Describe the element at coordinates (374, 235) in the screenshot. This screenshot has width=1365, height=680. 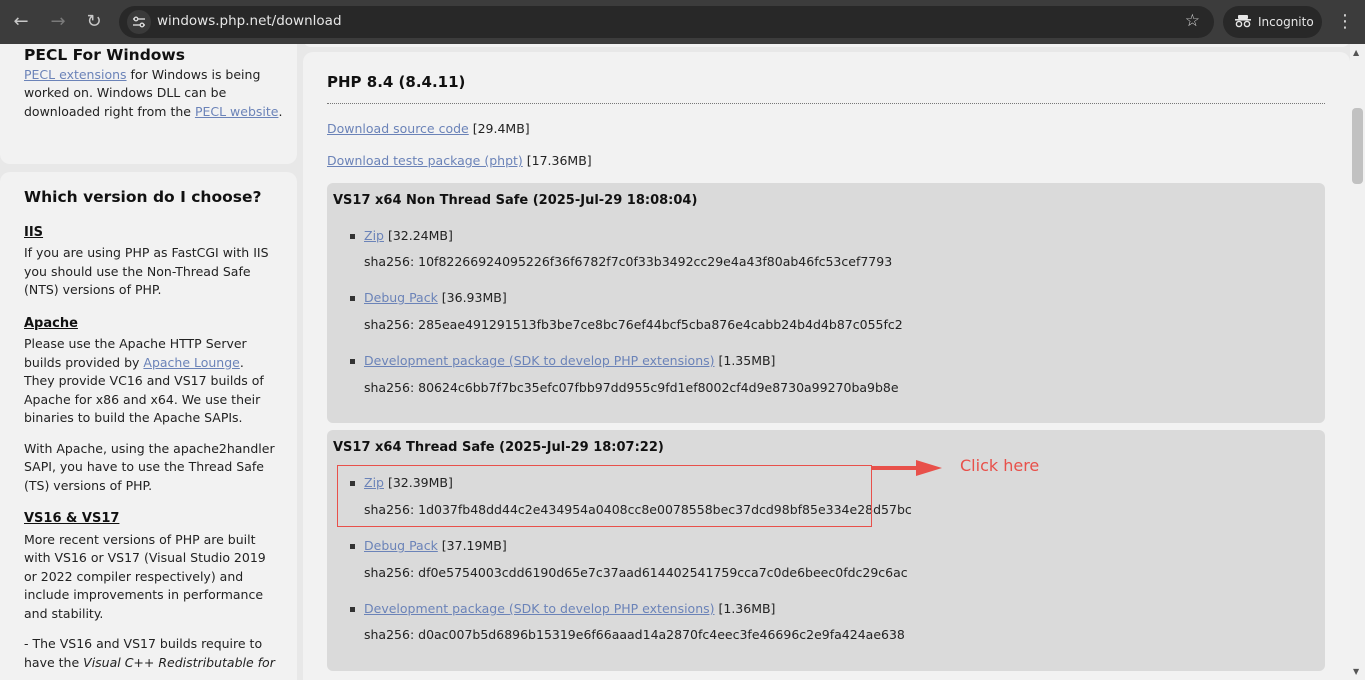
I see `nts-zip-link: Zip` at that location.